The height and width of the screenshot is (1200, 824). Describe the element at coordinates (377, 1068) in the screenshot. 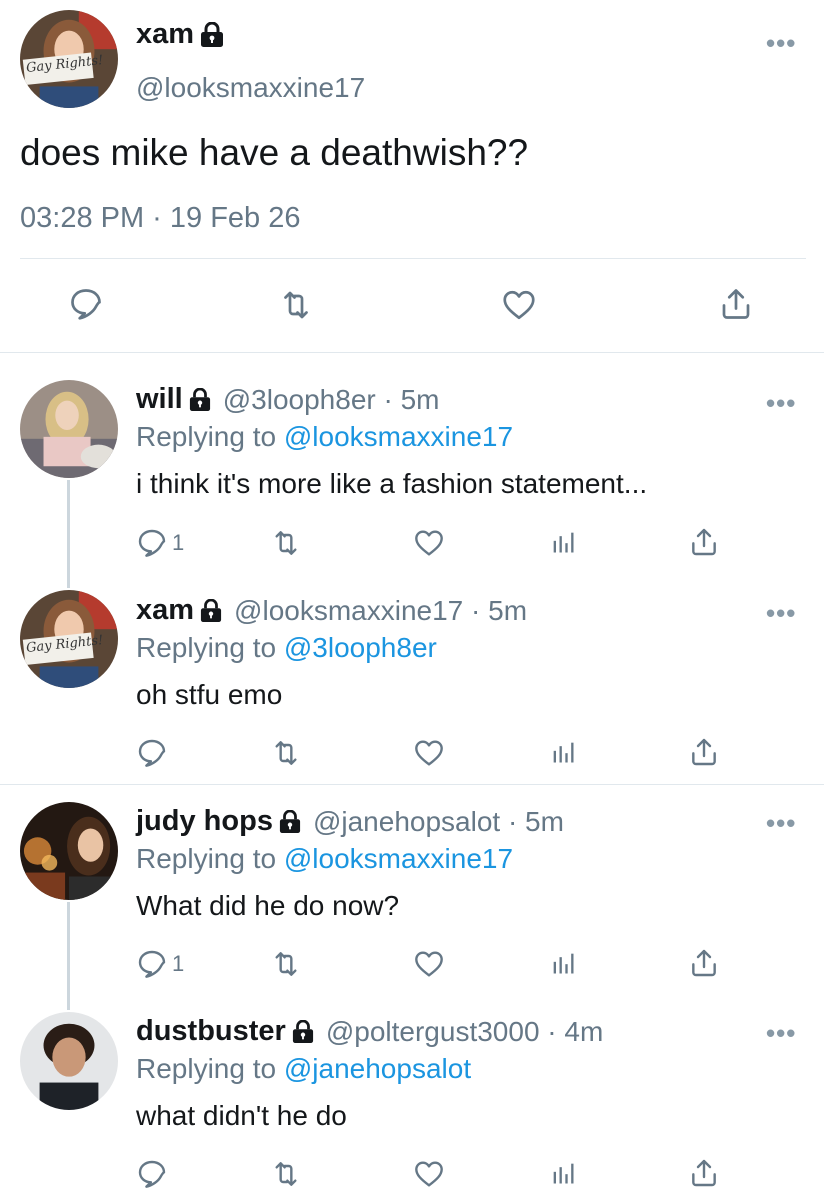

I see `mention-link: @janehopsalot` at that location.